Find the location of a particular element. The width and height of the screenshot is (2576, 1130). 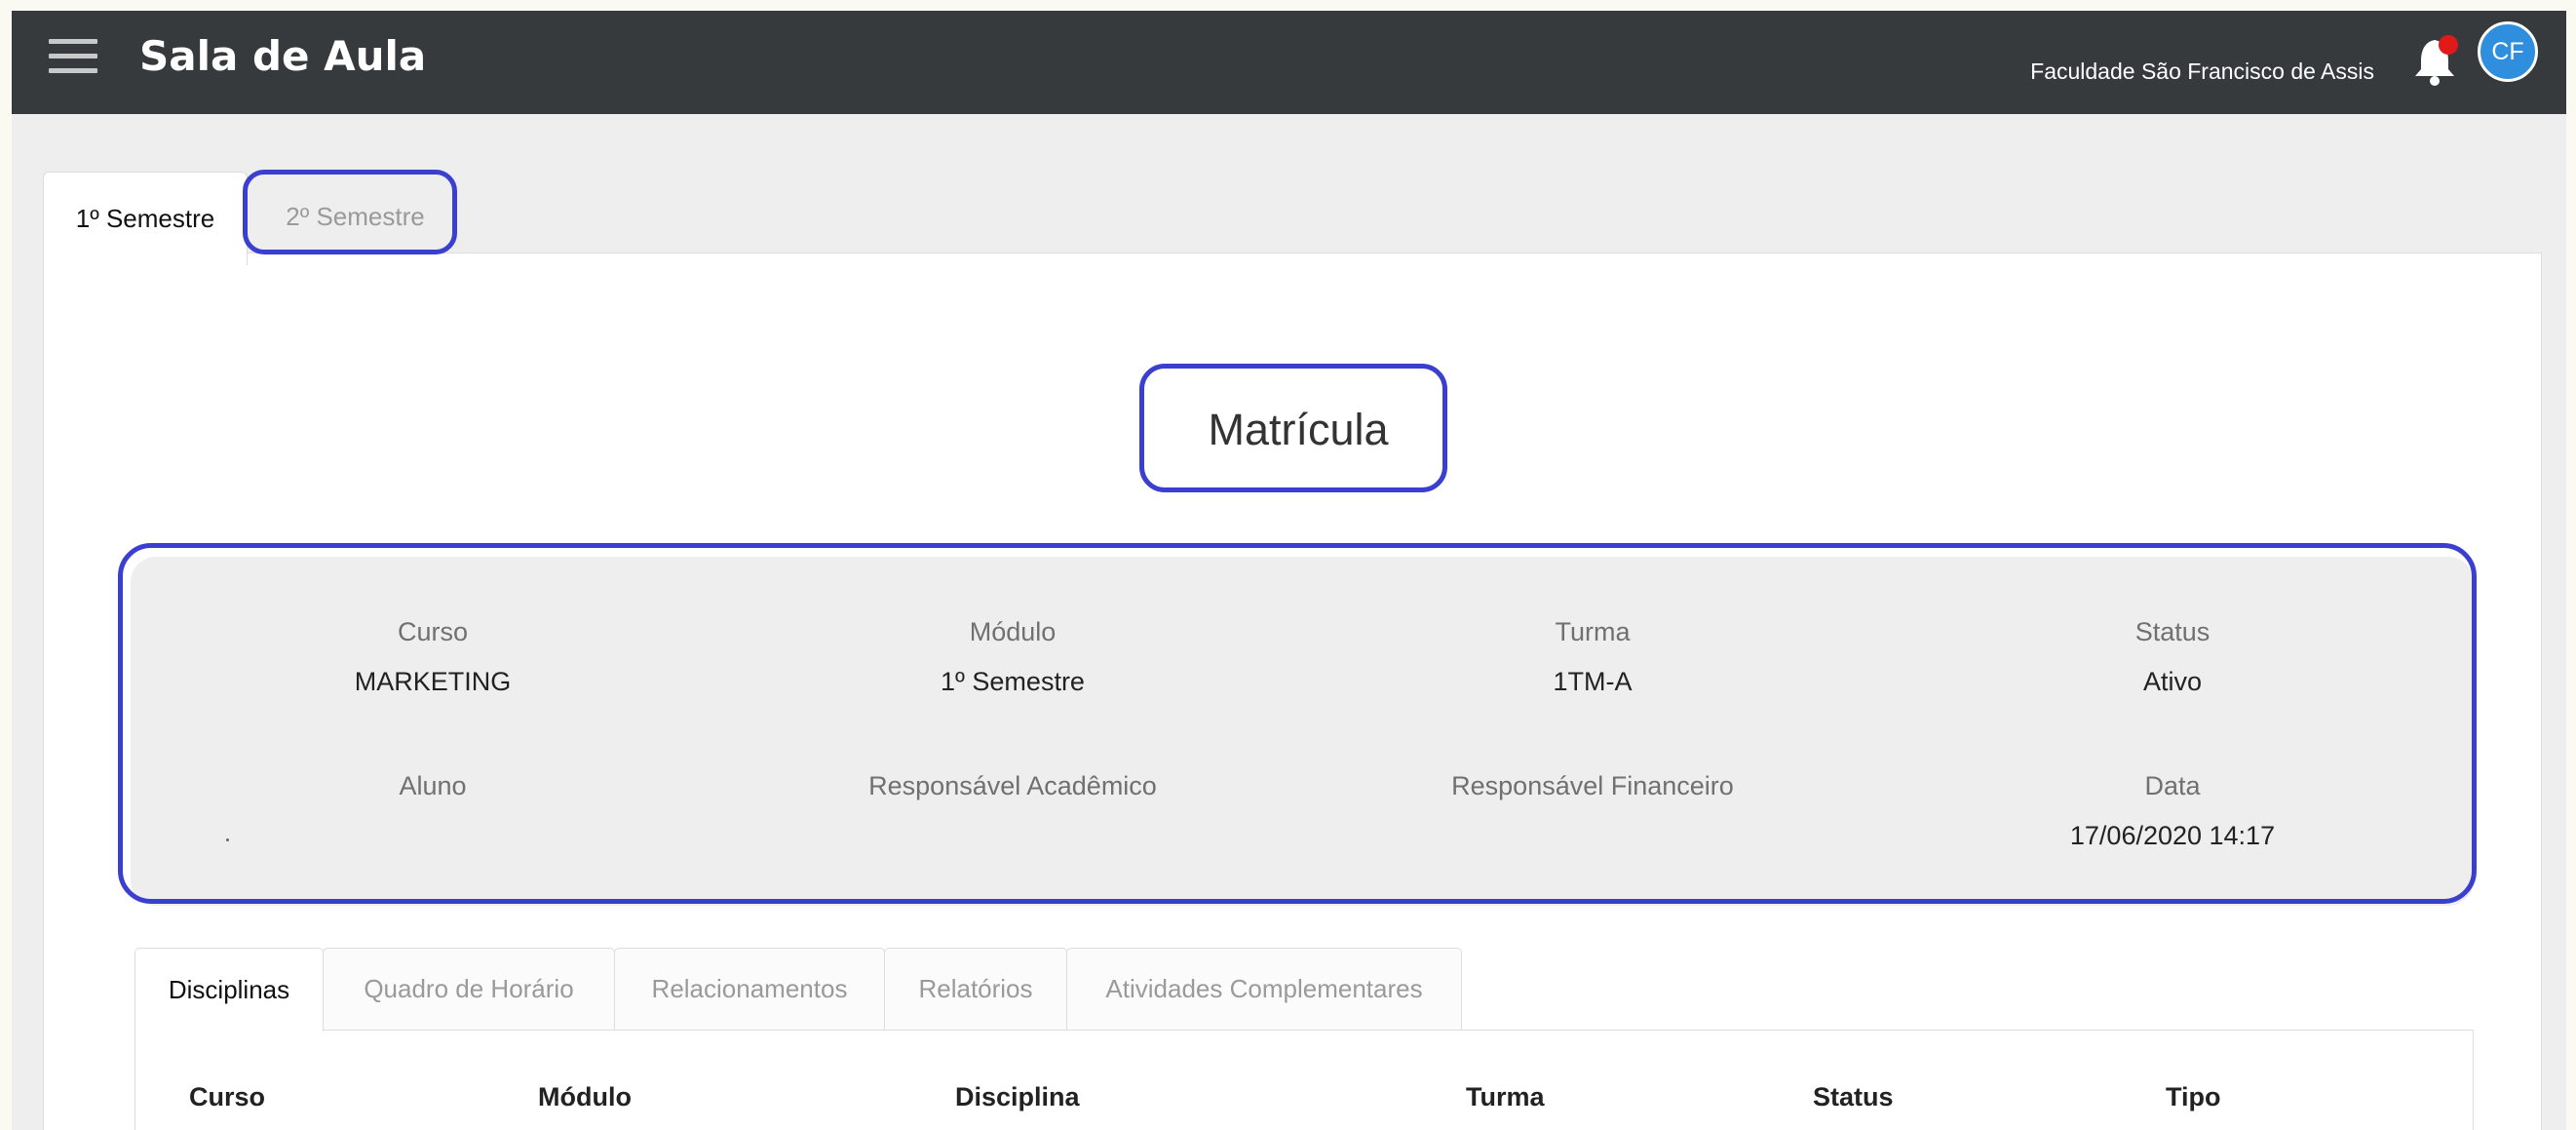

date-label: Data is located at coordinates (2172, 786).